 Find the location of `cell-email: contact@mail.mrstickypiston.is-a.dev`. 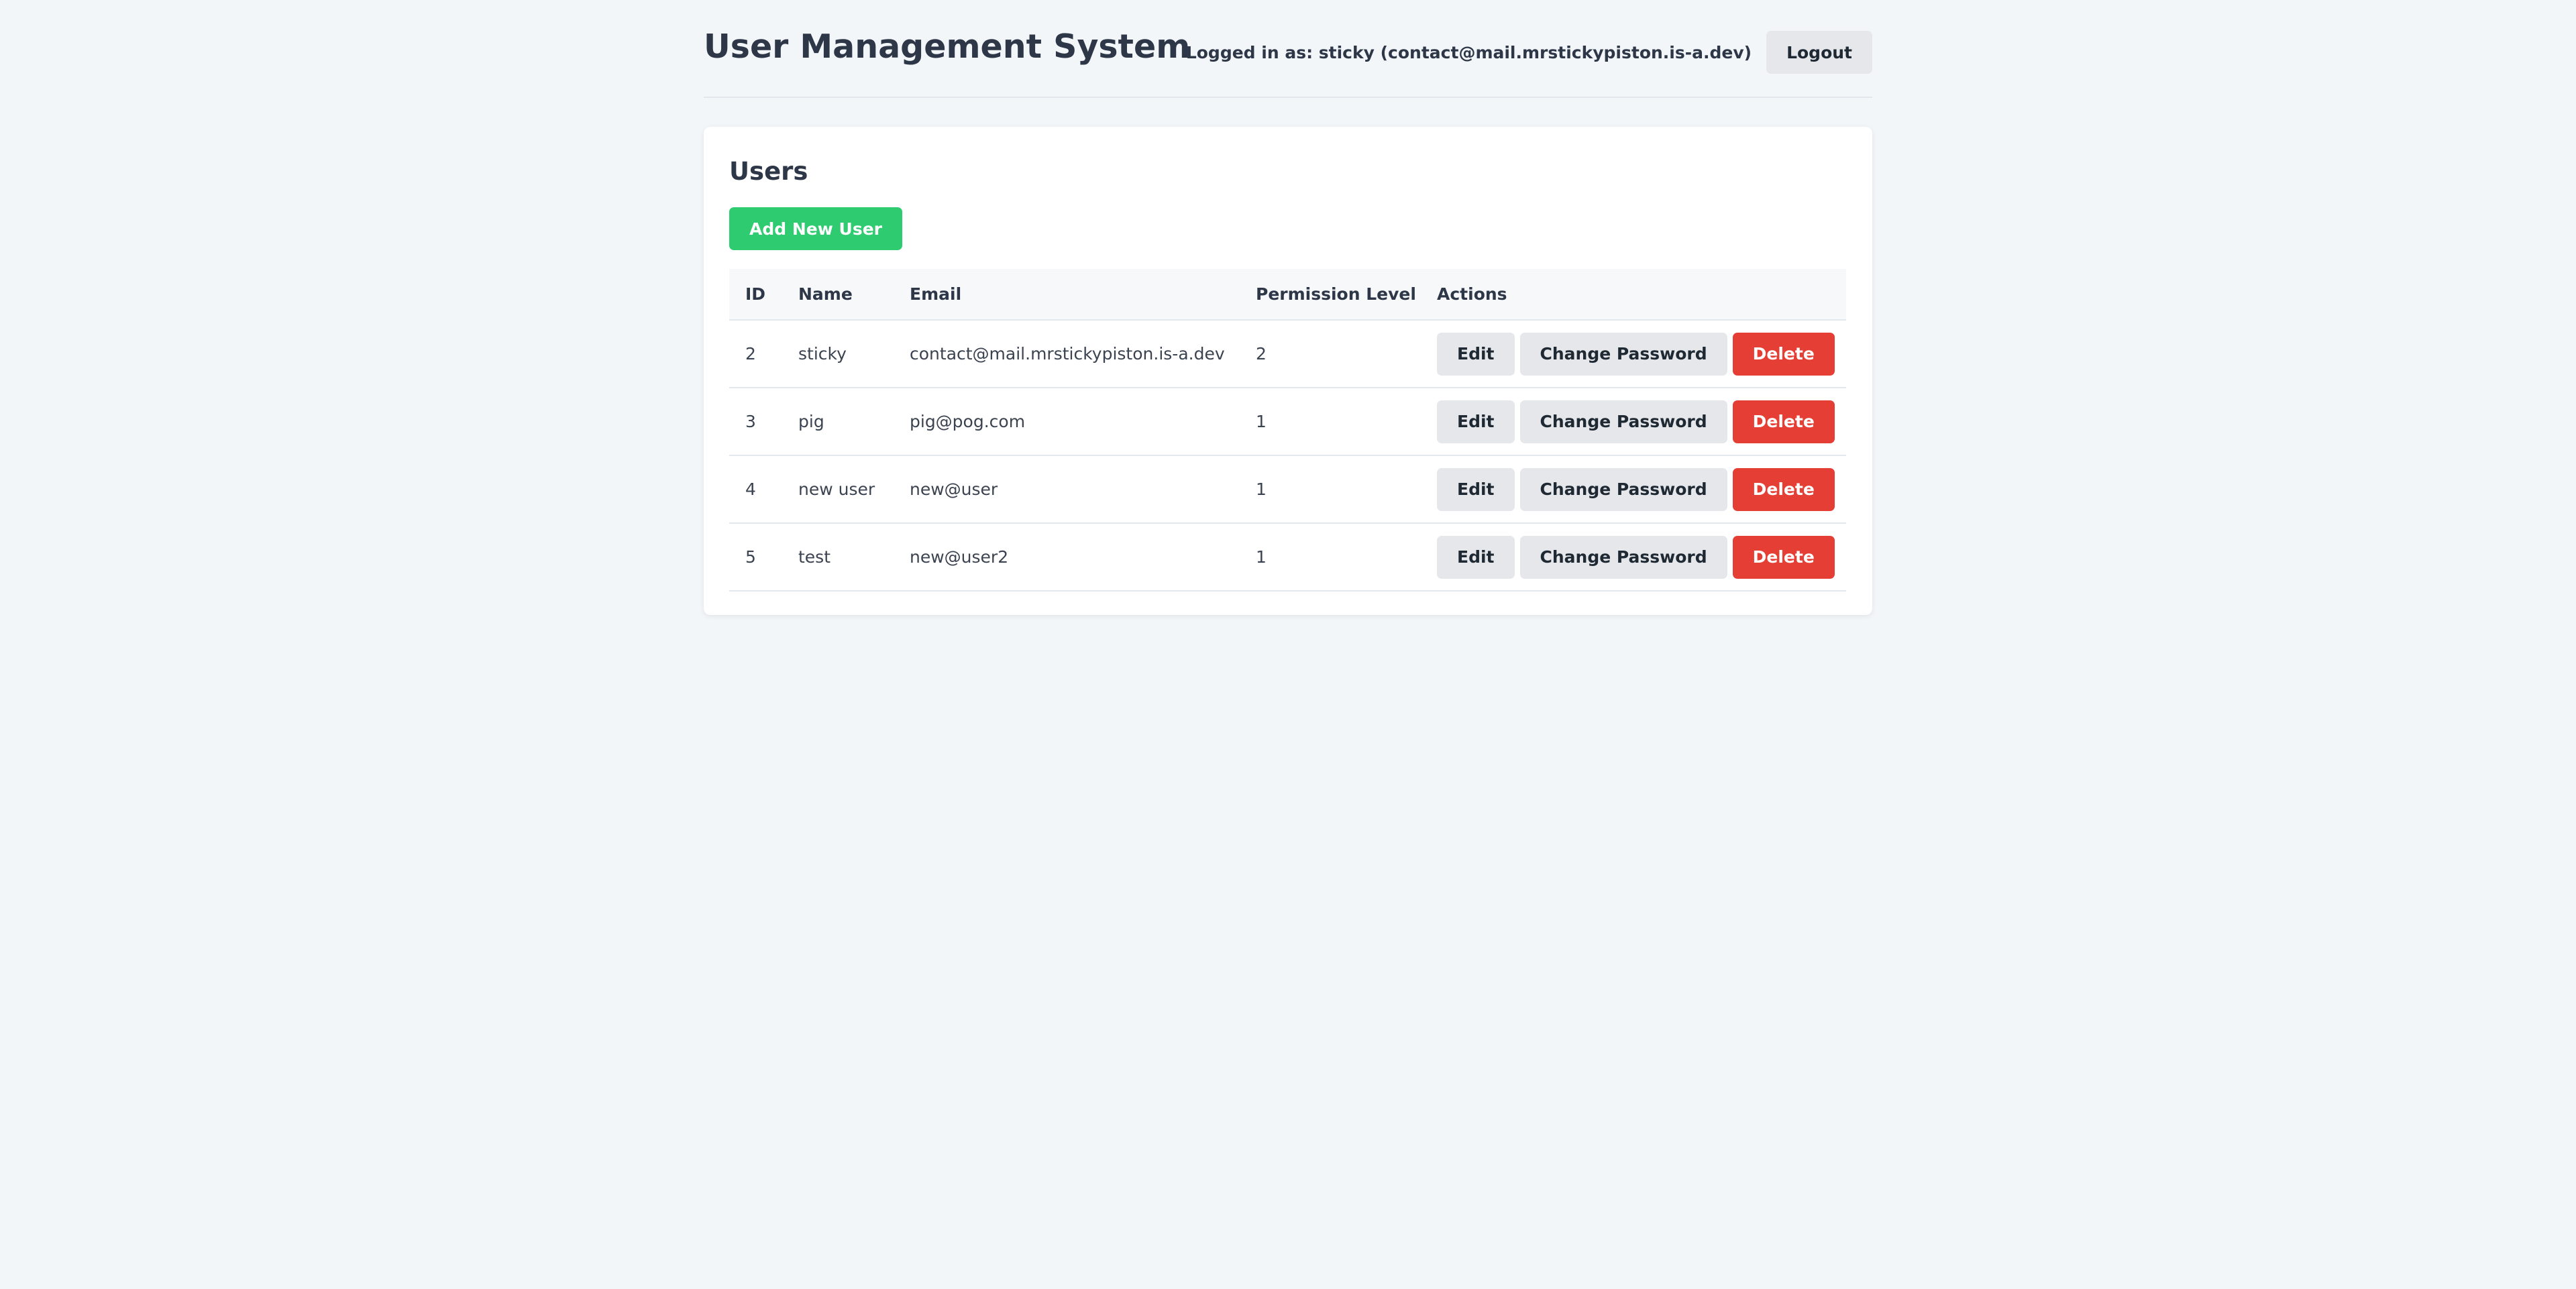

cell-email: contact@mail.mrstickypiston.is-a.dev is located at coordinates (1067, 354).